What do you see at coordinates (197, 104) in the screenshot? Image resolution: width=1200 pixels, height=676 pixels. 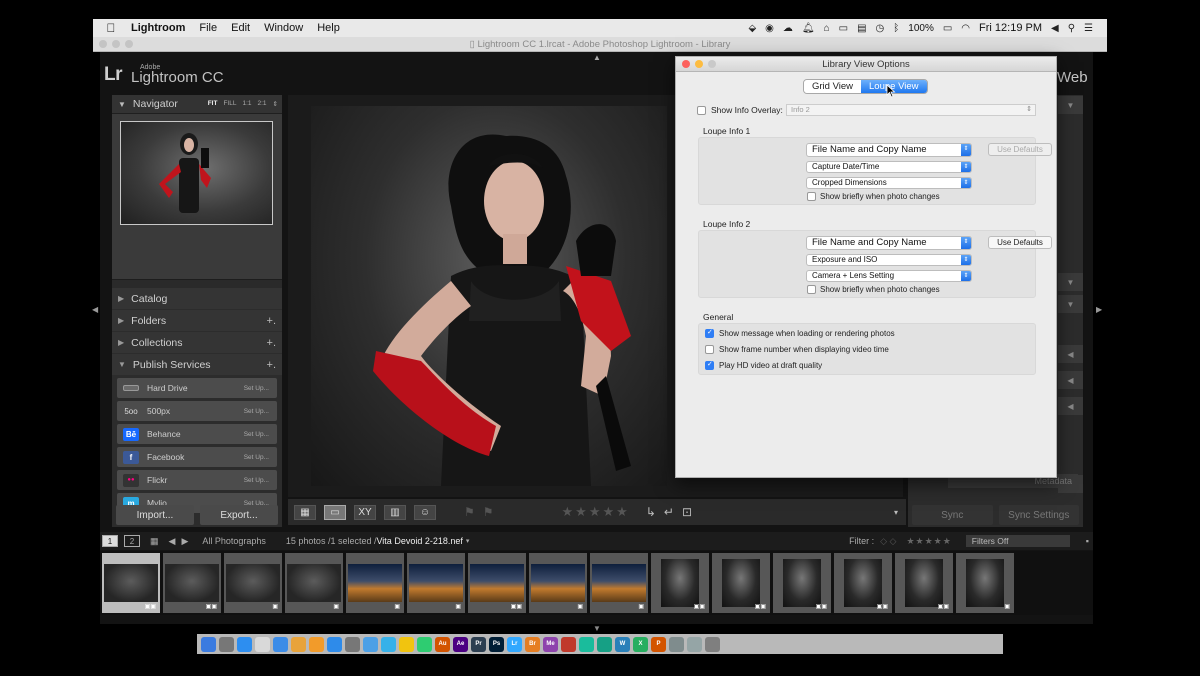 I see `navigator-header: ▼ Navigator FIT FILL 1:1 2:1 ⇕` at bounding box center [197, 104].